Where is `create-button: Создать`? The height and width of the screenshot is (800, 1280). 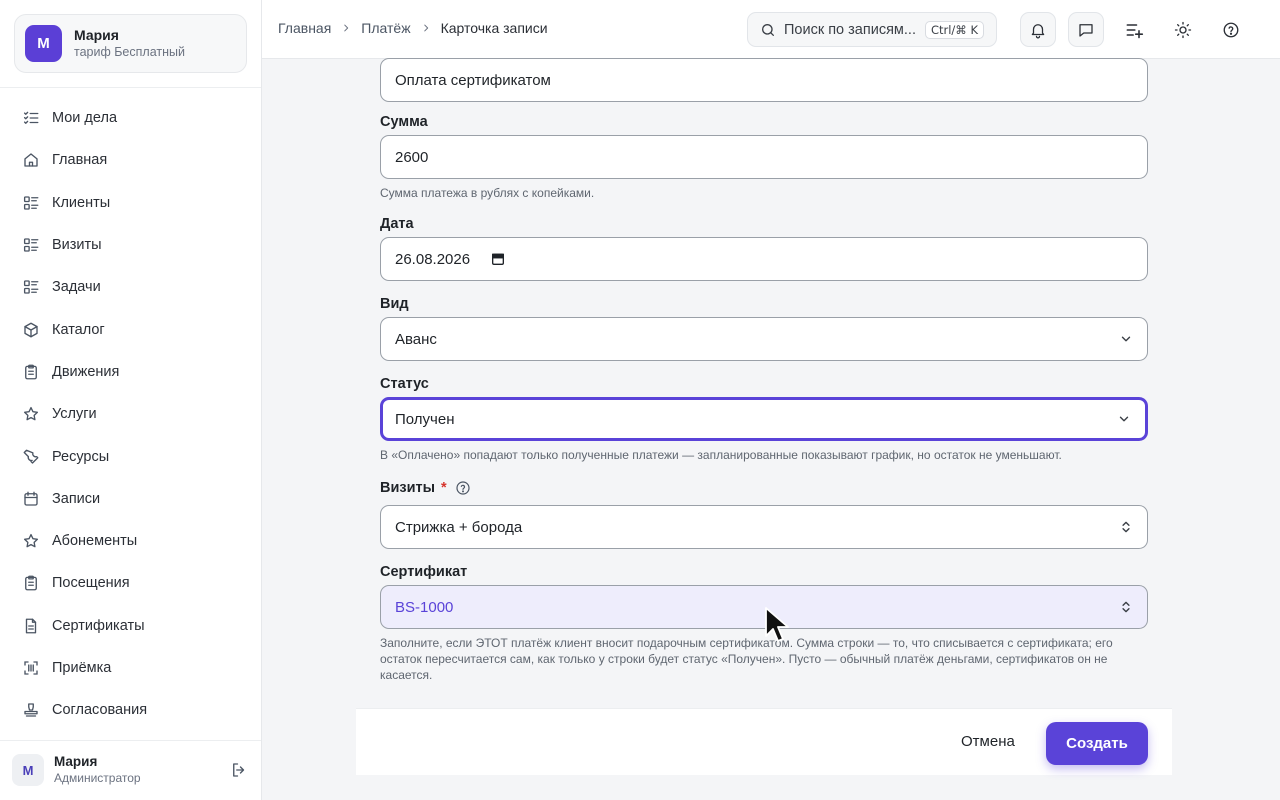
create-button: Создать is located at coordinates (1097, 743).